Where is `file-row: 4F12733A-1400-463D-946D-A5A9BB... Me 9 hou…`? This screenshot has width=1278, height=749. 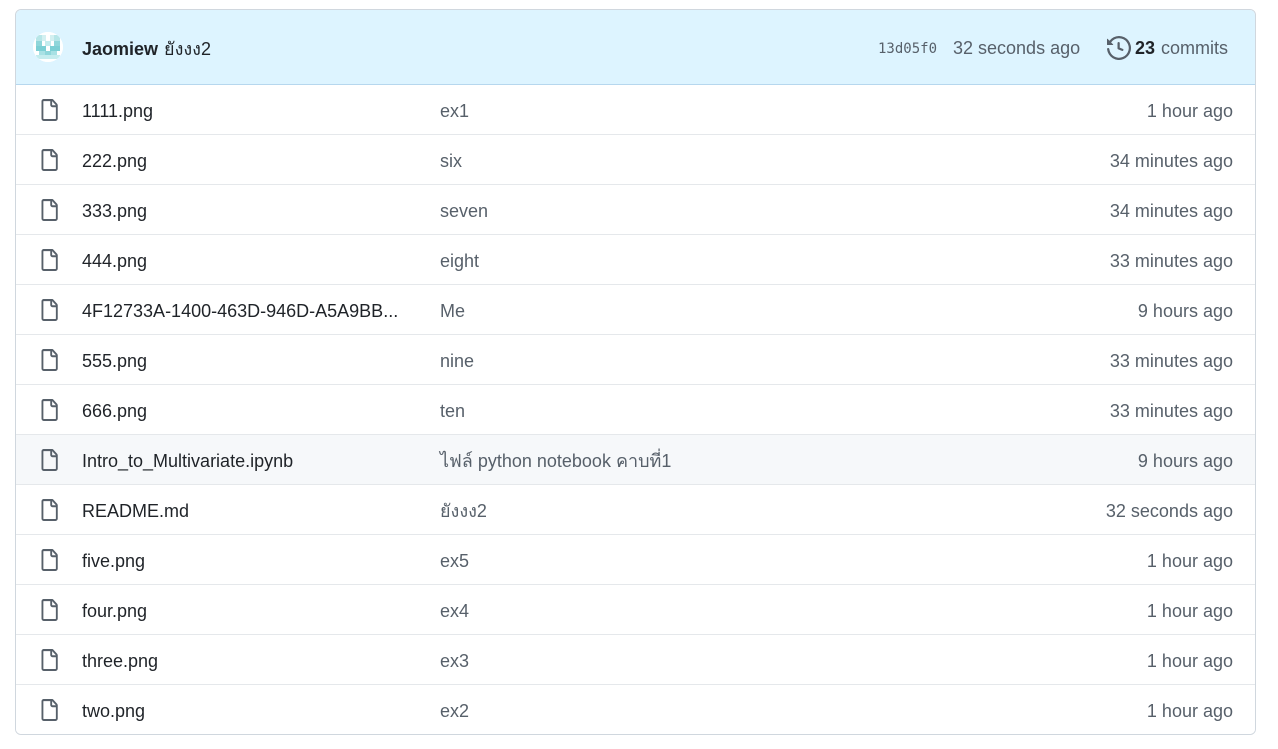 file-row: 4F12733A-1400-463D-946D-A5A9BB... Me 9 hou… is located at coordinates (635, 309).